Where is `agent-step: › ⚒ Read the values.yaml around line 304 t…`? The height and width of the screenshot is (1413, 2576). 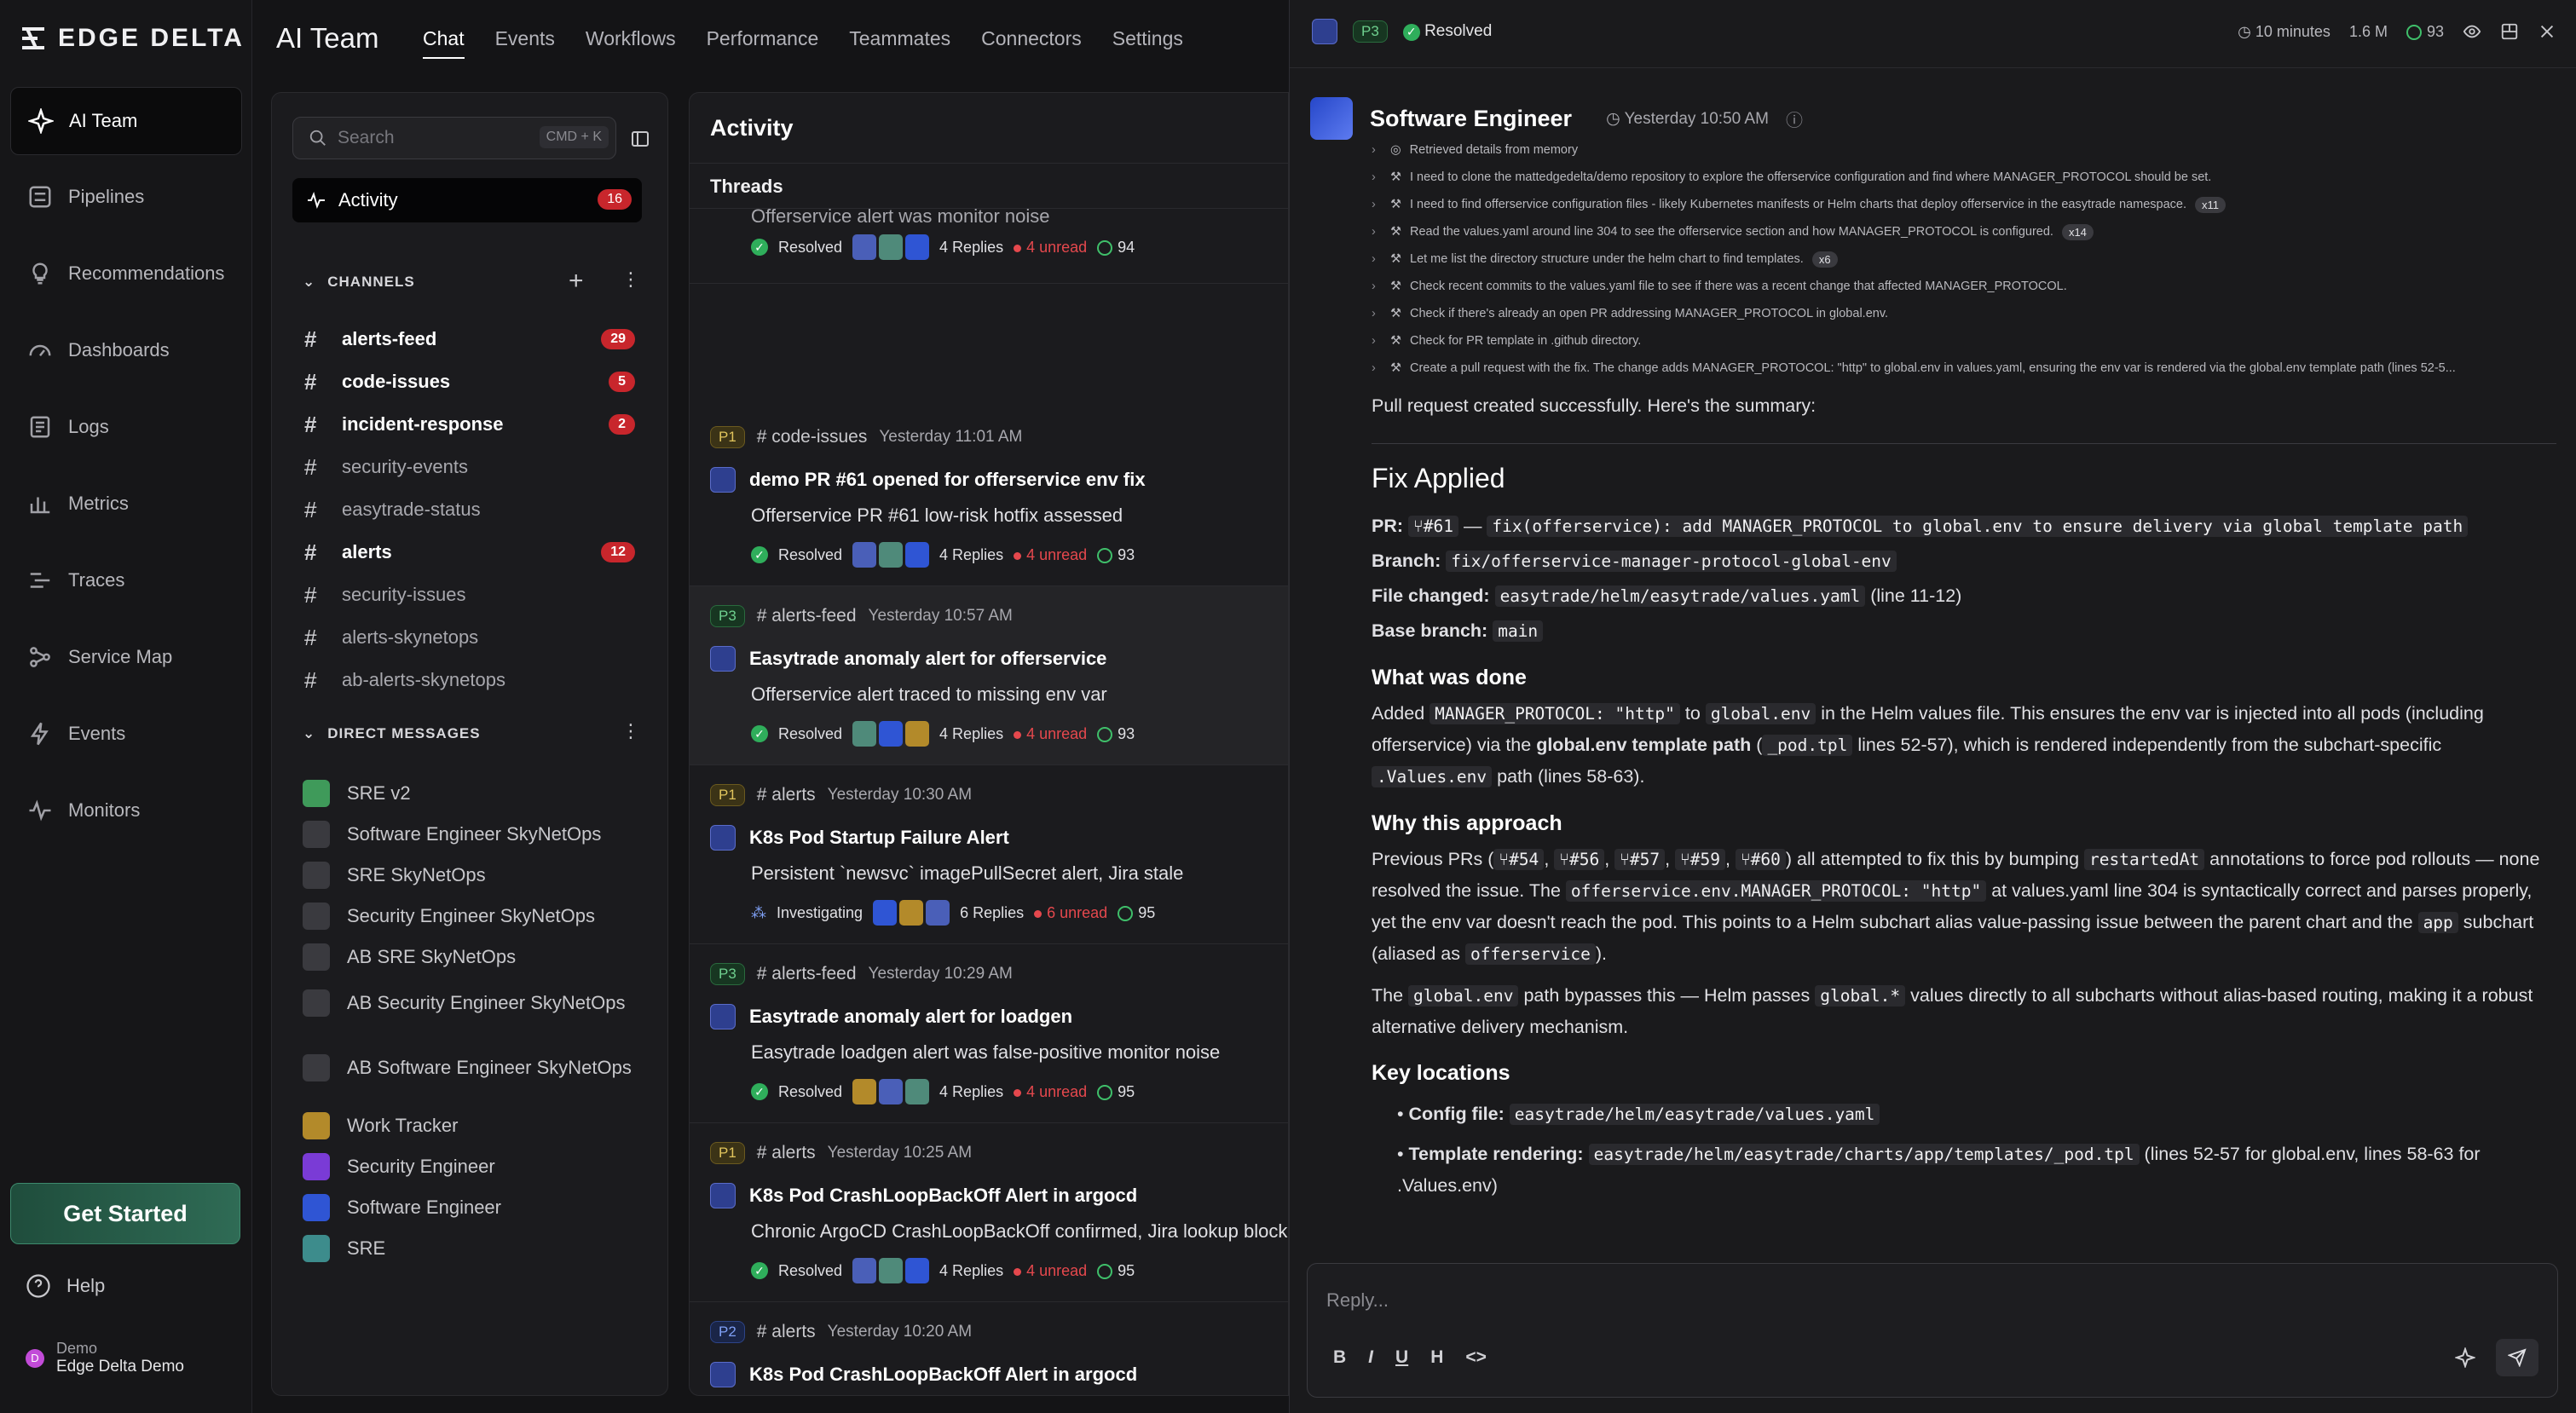
agent-step: › ⚒ Read the values.yaml around line 304 t… is located at coordinates (1968, 231).